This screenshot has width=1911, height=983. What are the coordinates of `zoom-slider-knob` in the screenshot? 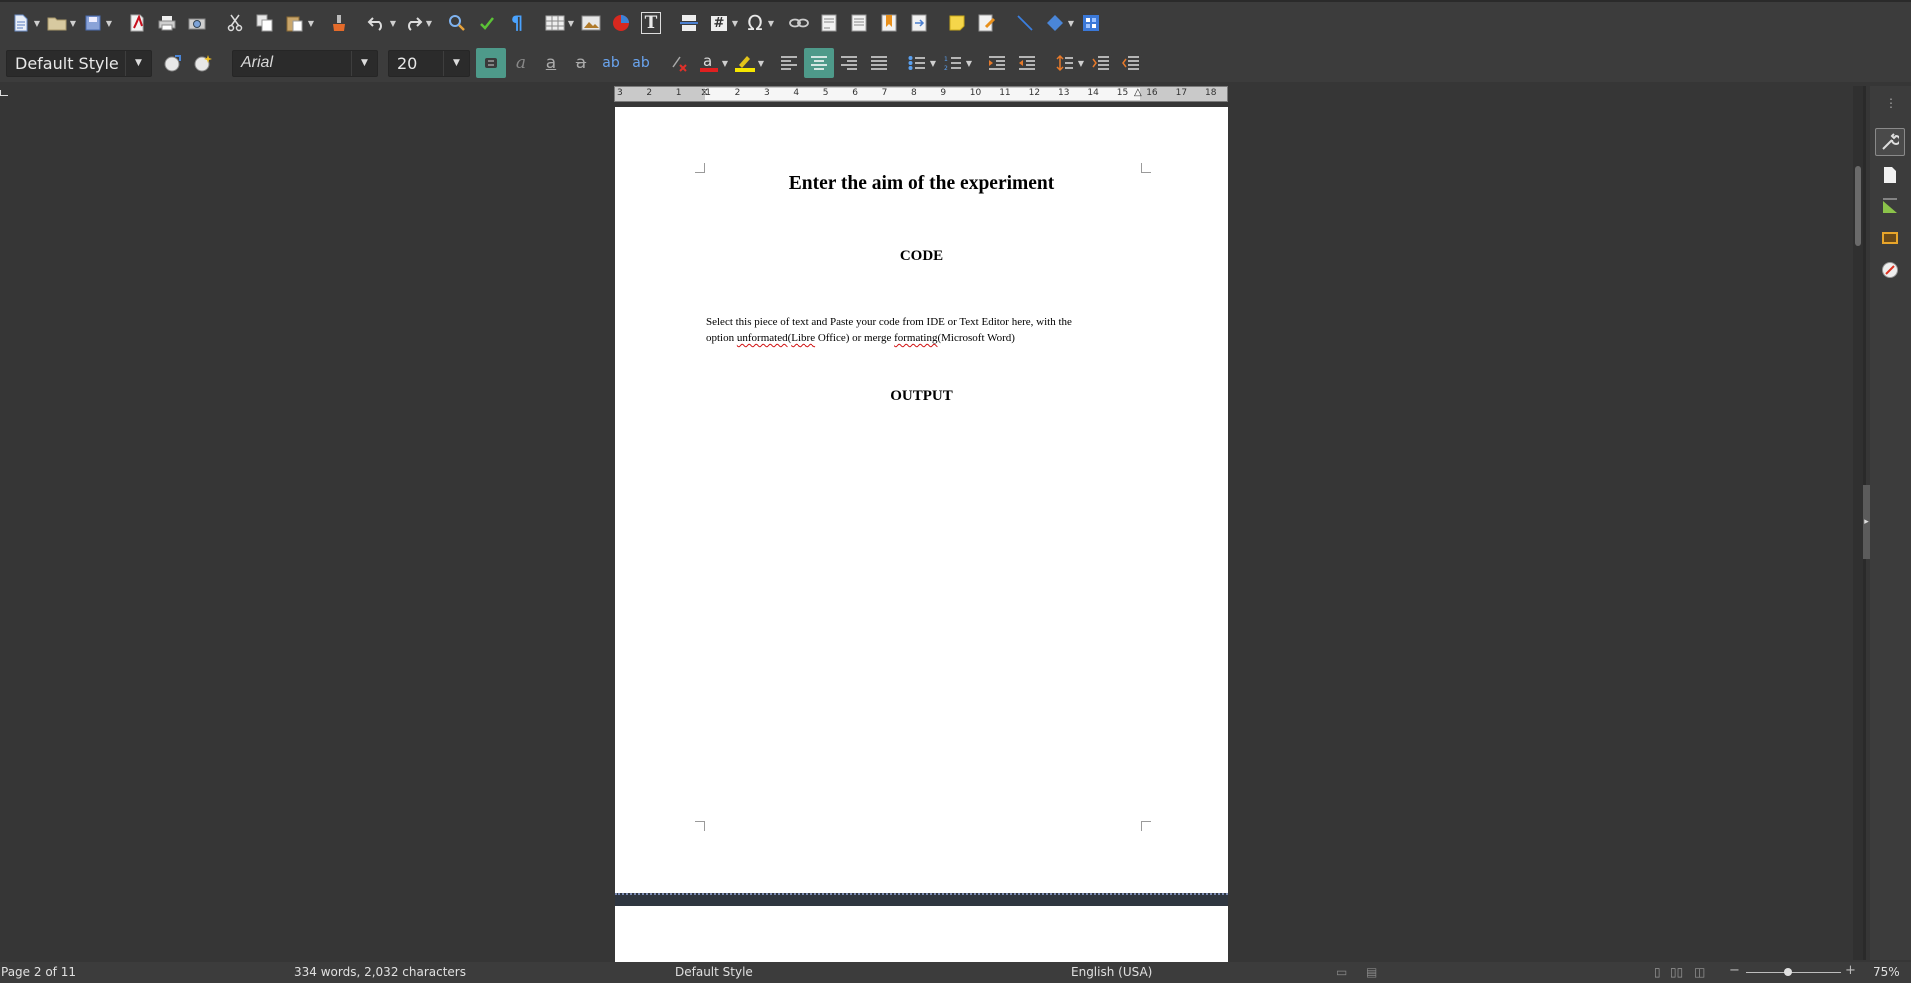 It's located at (1787, 972).